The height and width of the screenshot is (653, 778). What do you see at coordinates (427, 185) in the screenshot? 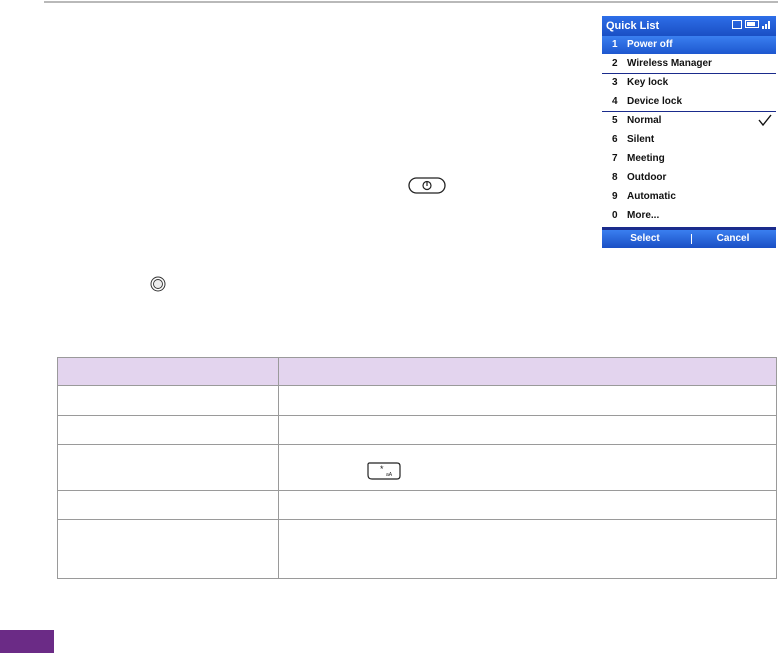
I see `power-key-icon` at bounding box center [427, 185].